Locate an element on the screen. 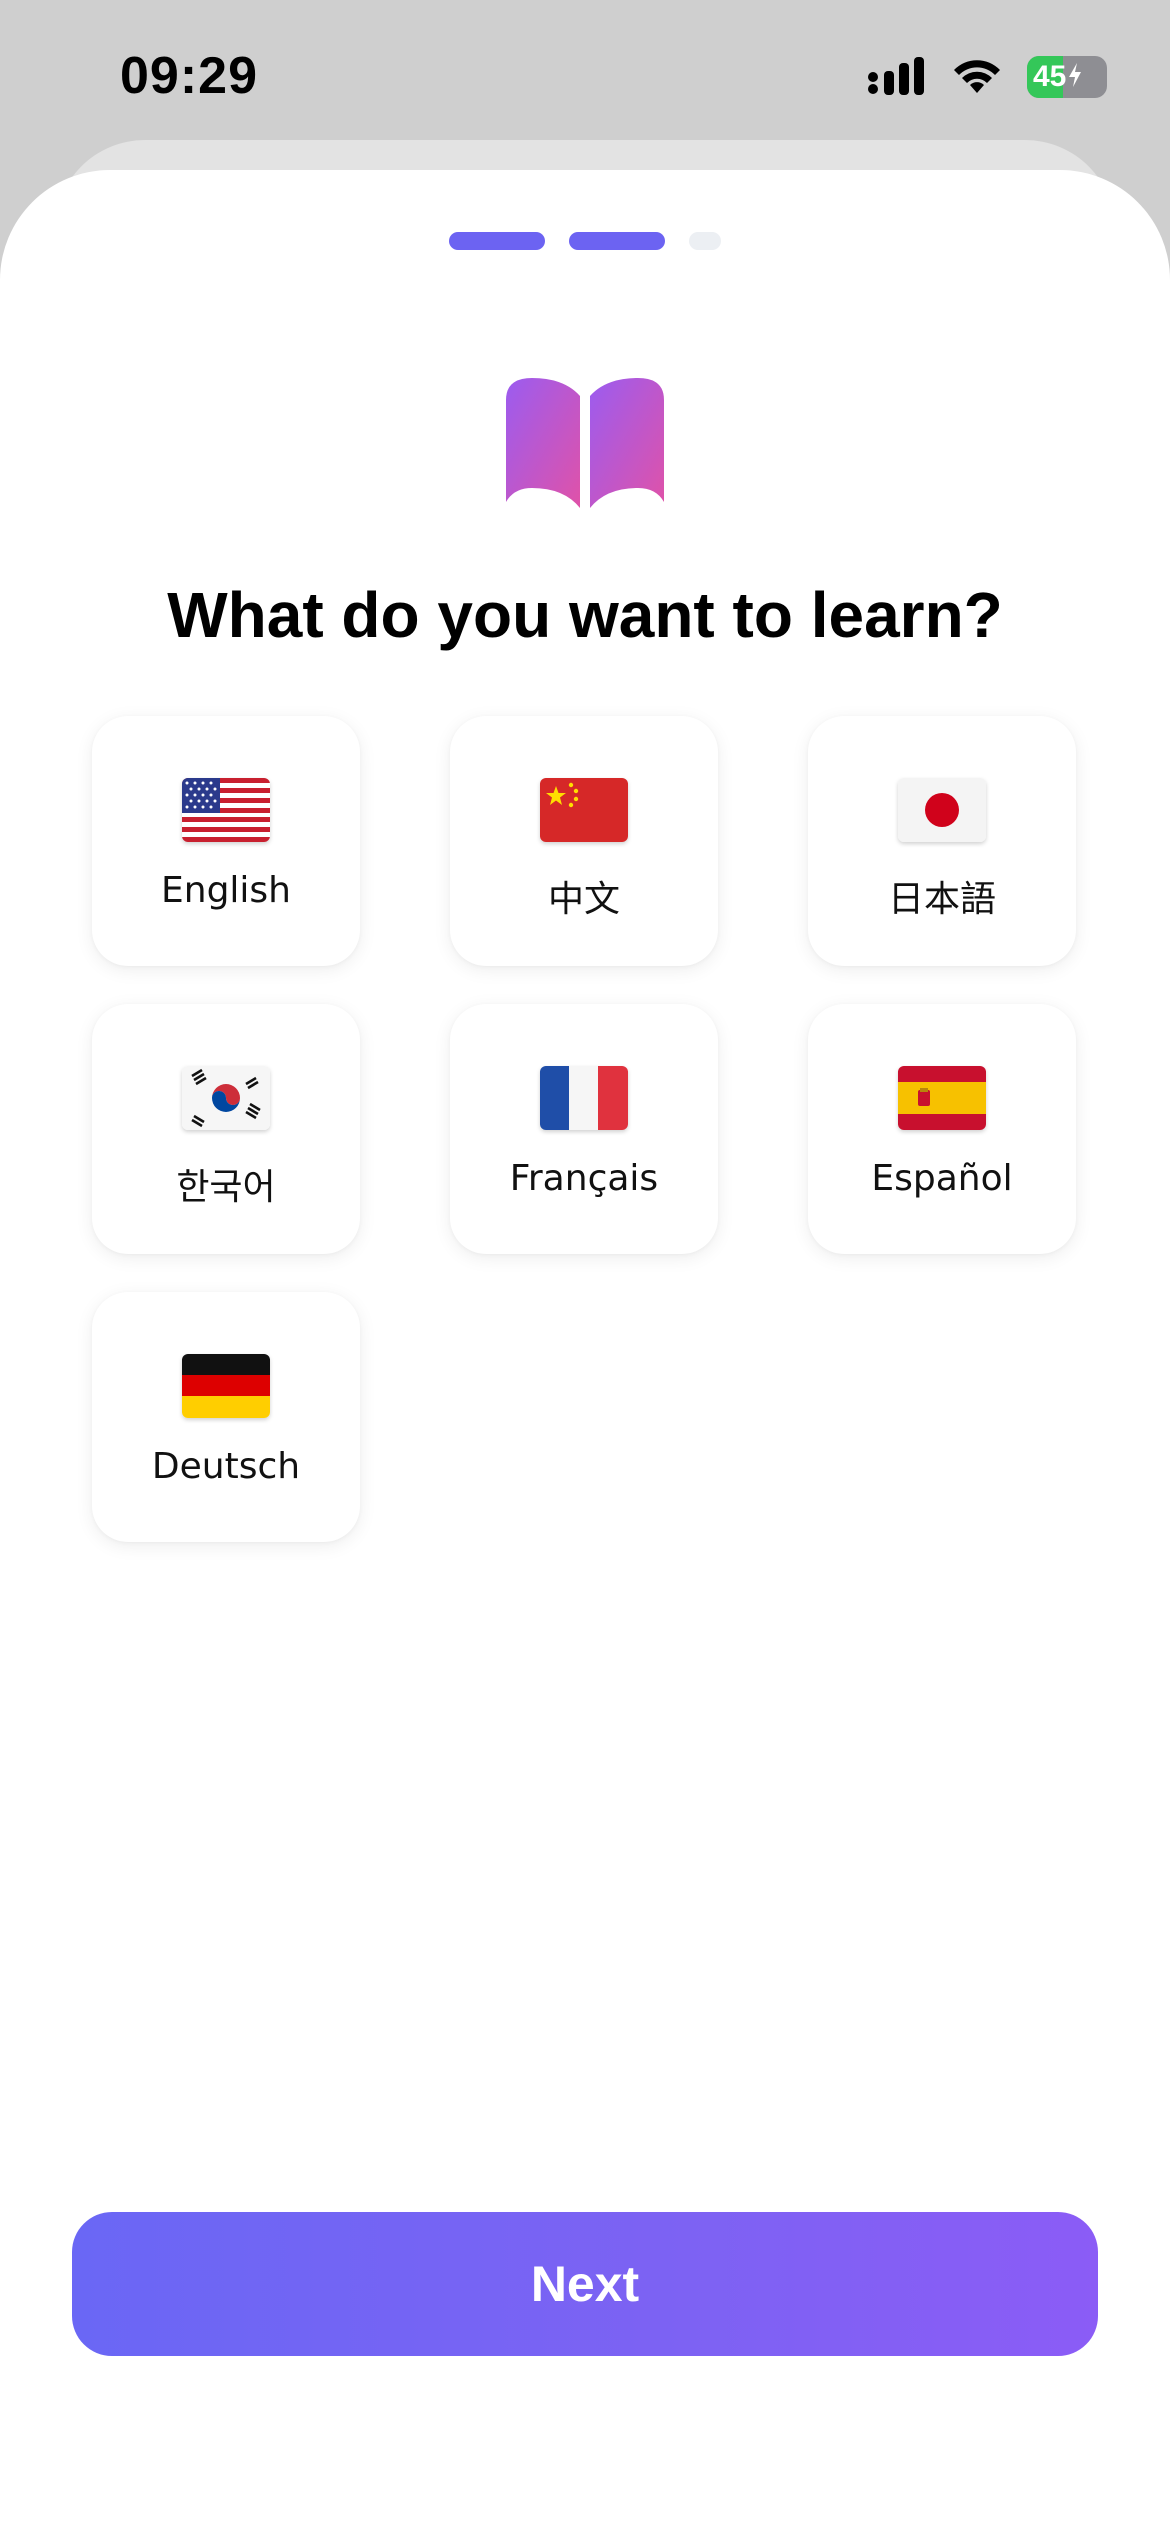  language-label: 日本語 is located at coordinates (941, 899).